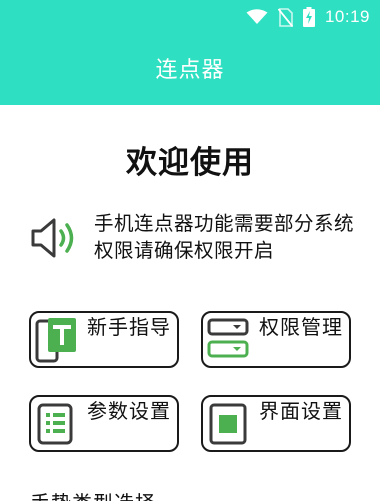  Describe the element at coordinates (301, 411) in the screenshot. I see `ui-settings-button-label: 界面设置` at that location.